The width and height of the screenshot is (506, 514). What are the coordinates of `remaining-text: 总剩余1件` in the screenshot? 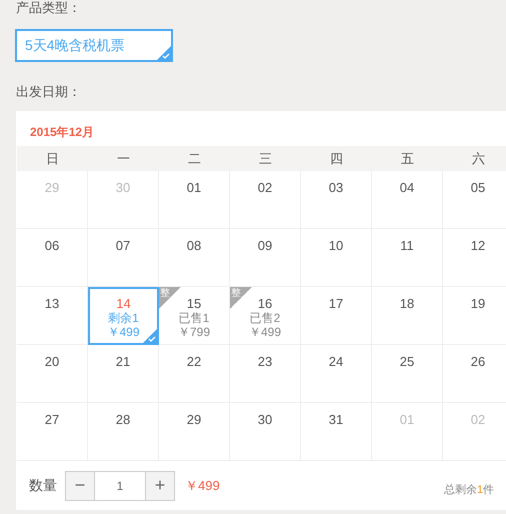 It's located at (469, 490).